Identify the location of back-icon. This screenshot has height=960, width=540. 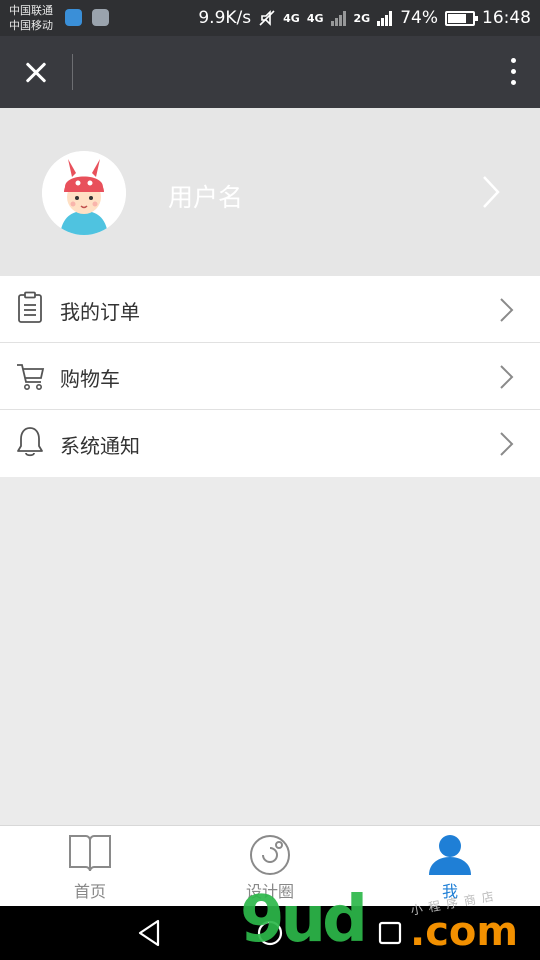
(150, 933).